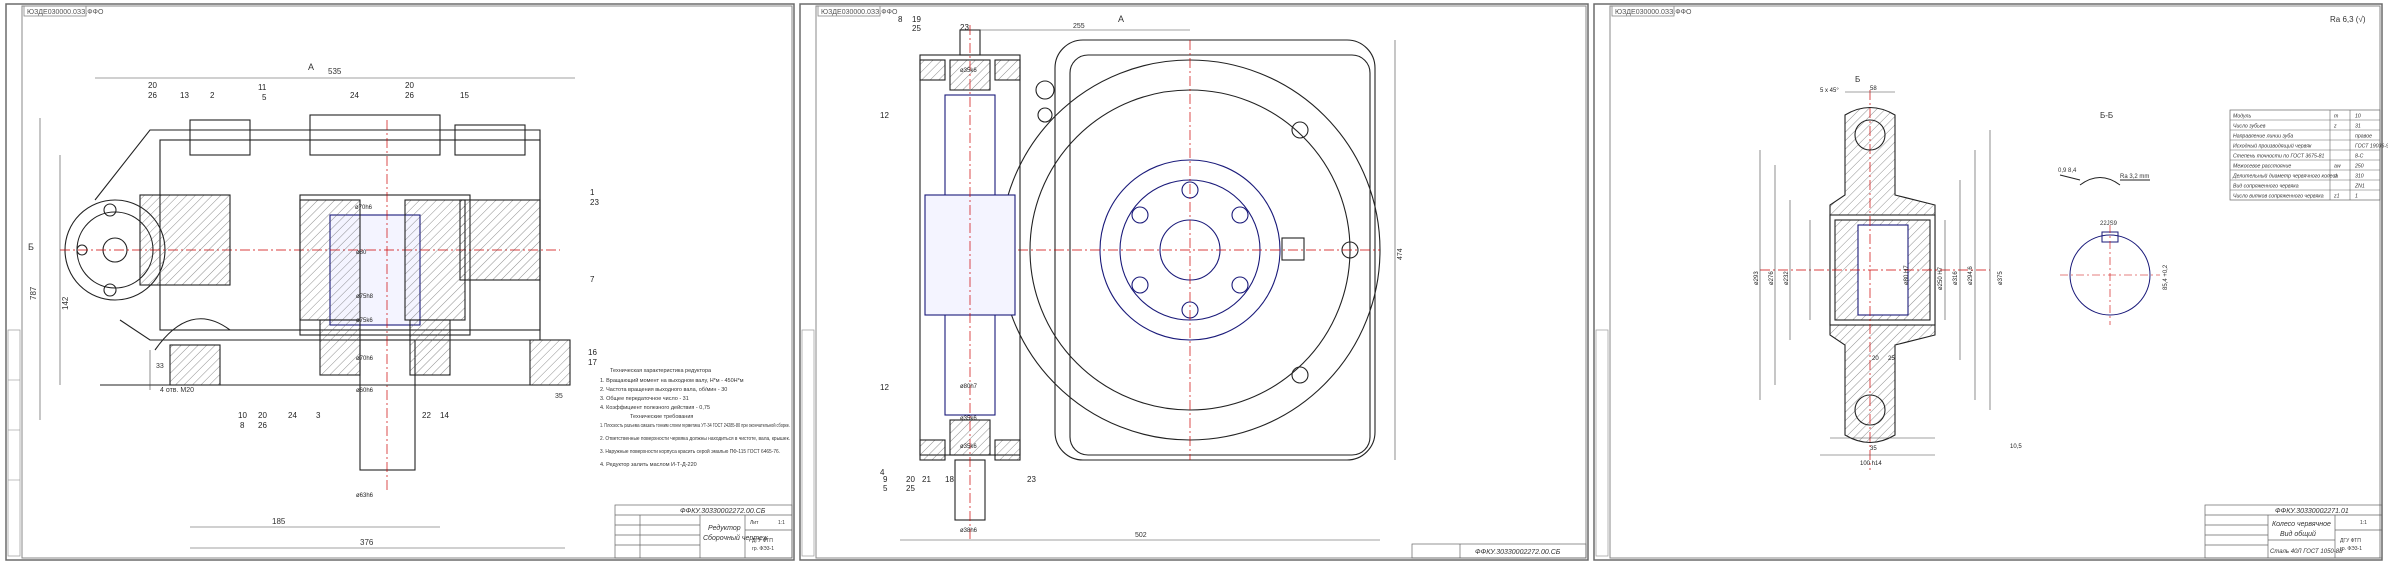  Describe the element at coordinates (65, 12) in the screenshot. I see `sheet-1-stamp: ЮЗДЕ030000.0ЗЗ.ФФО` at that location.